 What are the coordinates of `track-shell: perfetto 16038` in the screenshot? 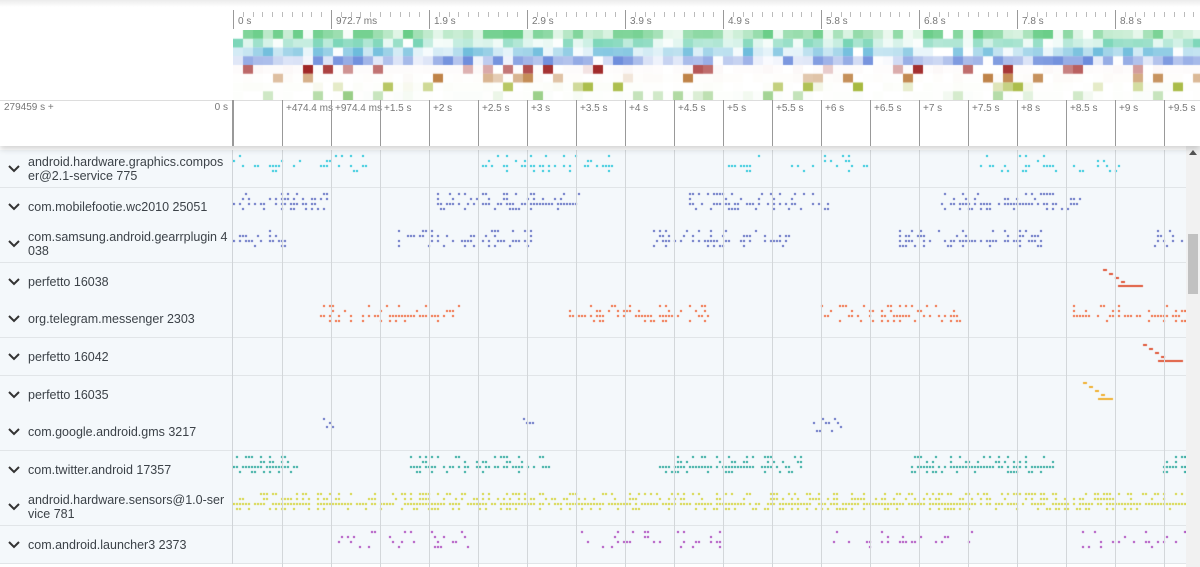 It's located at (116, 281).